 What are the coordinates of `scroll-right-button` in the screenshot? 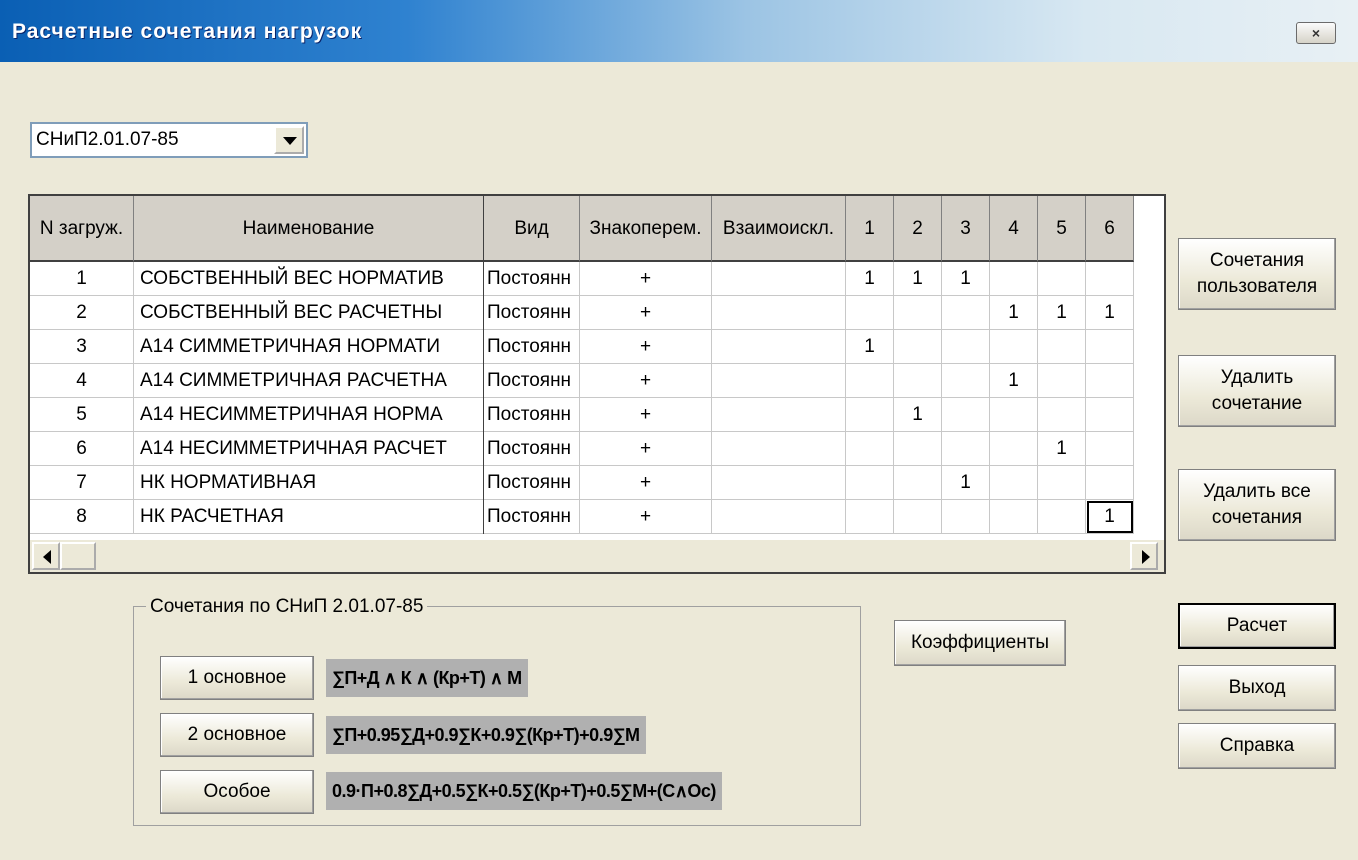 It's located at (1144, 556).